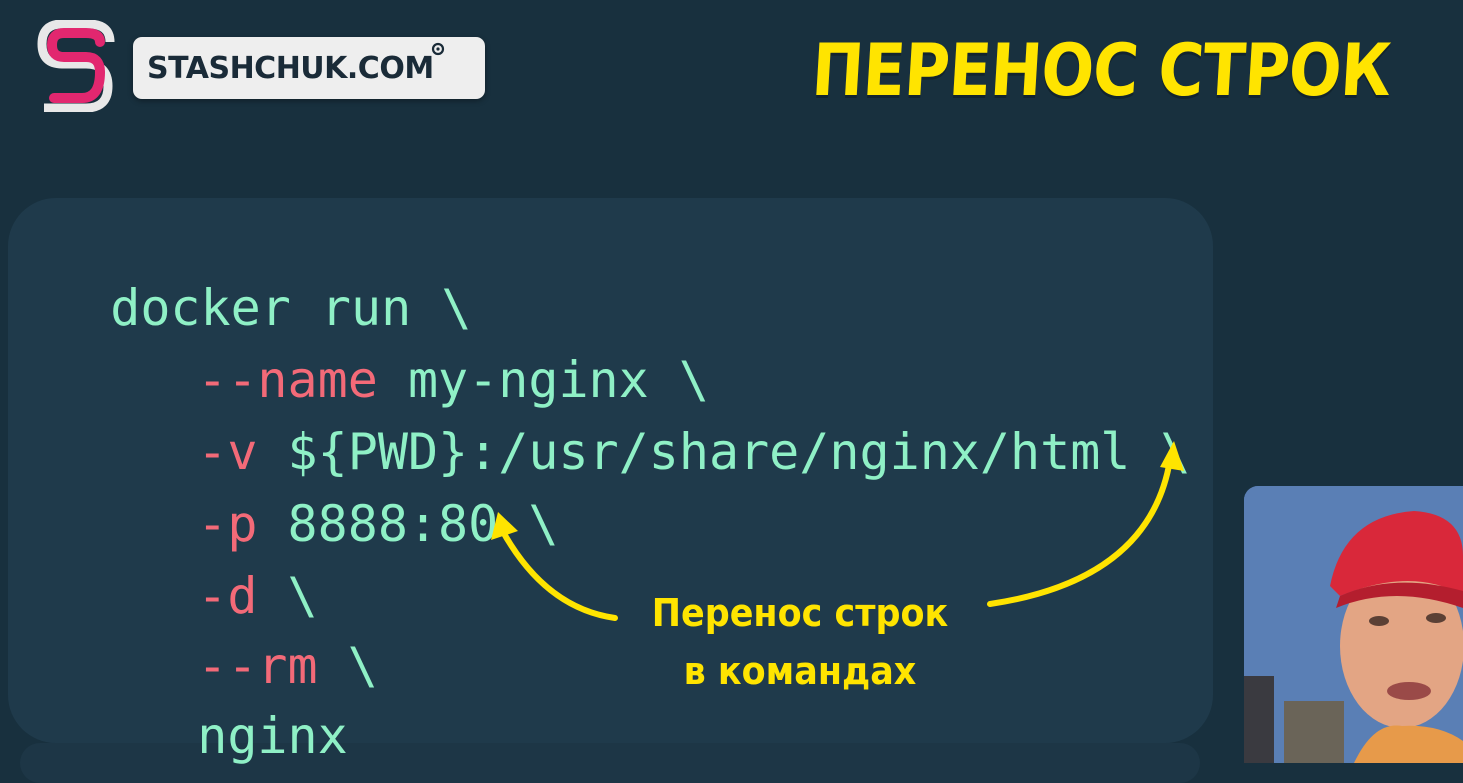 The height and width of the screenshot is (783, 1463). What do you see at coordinates (438, 49) in the screenshot?
I see `gear-icon` at bounding box center [438, 49].